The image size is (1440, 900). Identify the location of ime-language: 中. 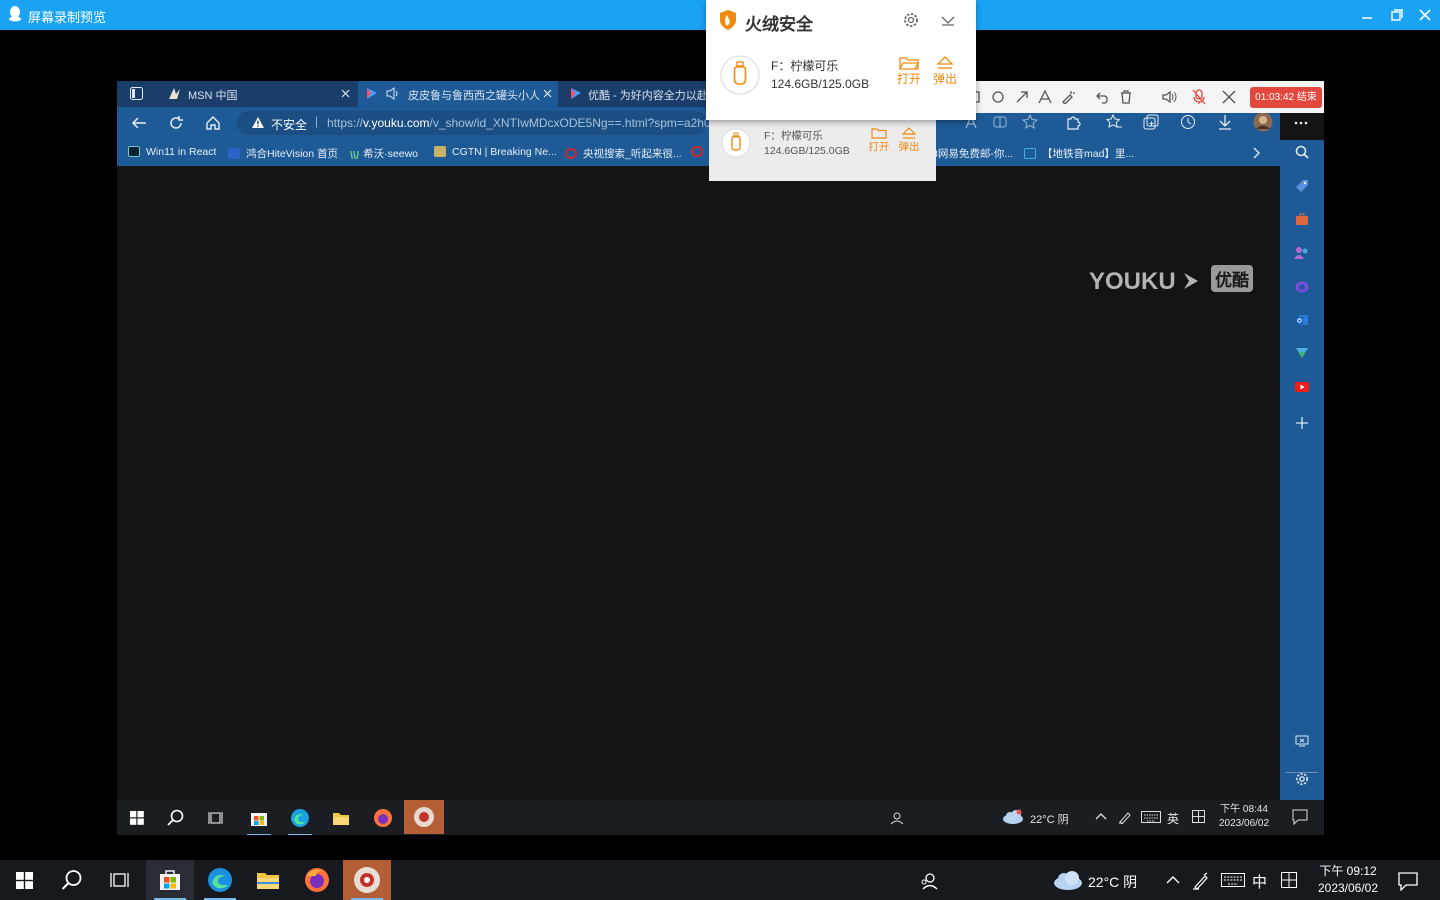
(1259, 881).